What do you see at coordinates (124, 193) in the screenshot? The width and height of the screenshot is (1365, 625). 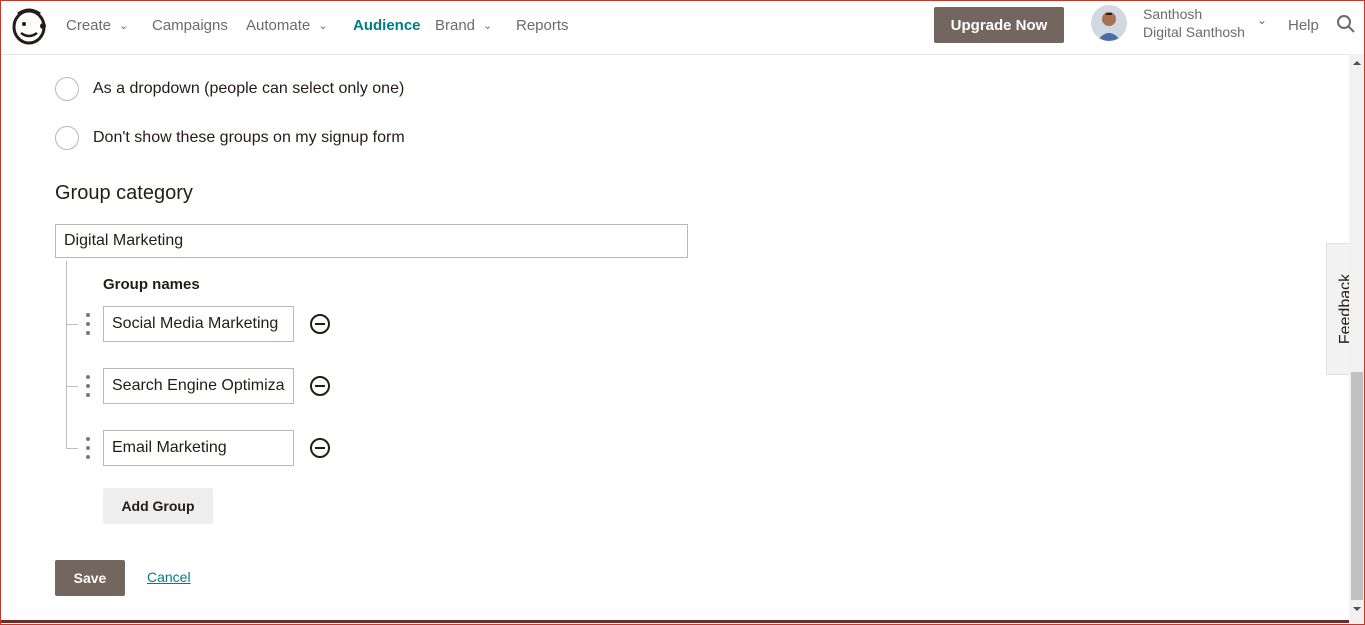 I see `group-category-title: Group category` at bounding box center [124, 193].